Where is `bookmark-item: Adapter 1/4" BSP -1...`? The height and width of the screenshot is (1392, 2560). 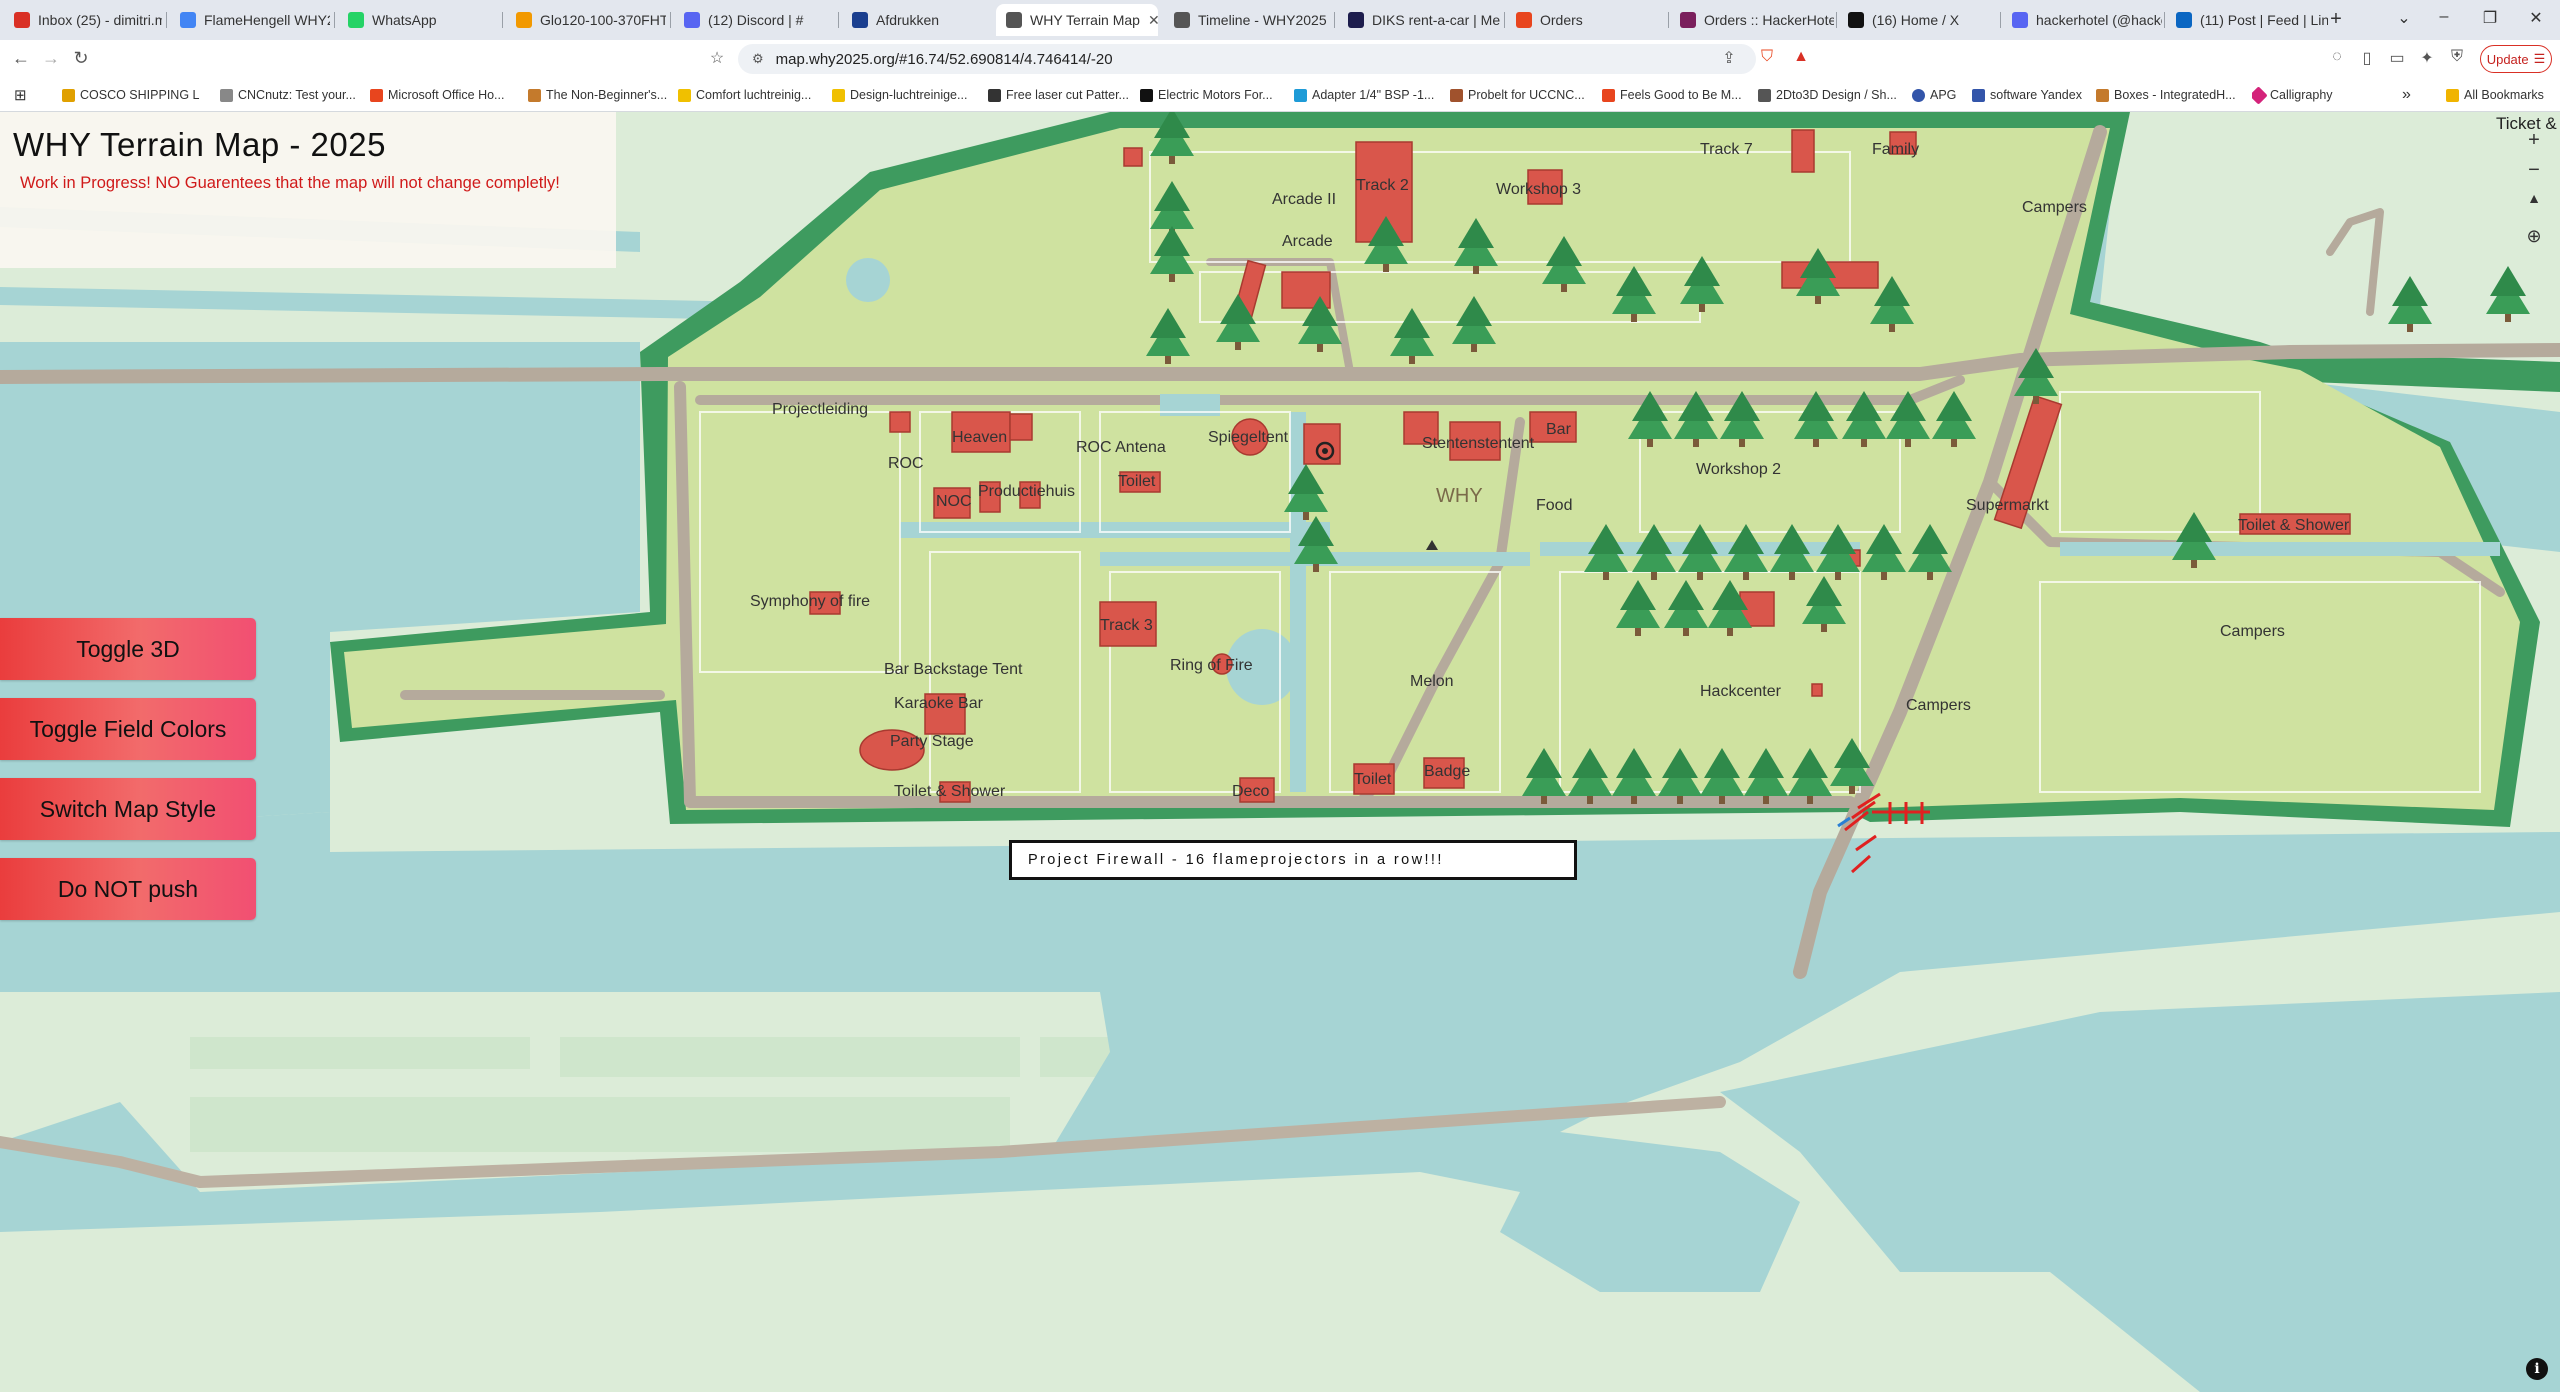 bookmark-item: Adapter 1/4" BSP -1... is located at coordinates (1366, 95).